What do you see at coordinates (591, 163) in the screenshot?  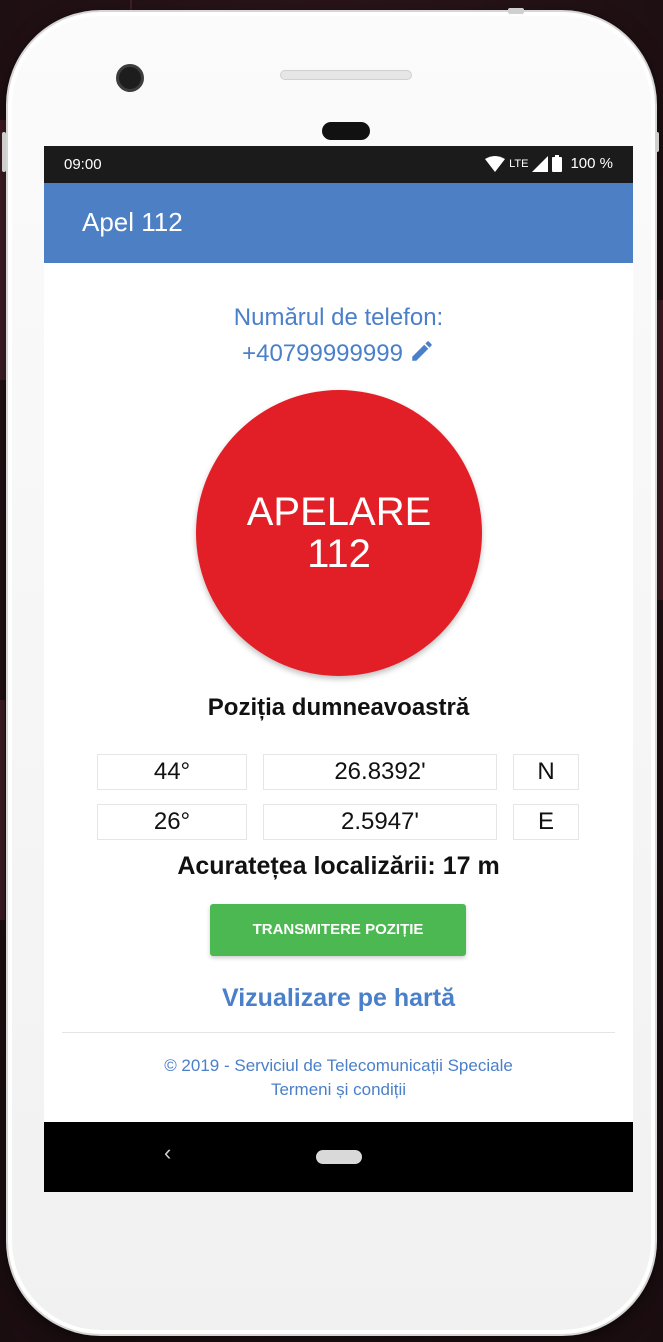 I see `battery-percent: 100 %` at bounding box center [591, 163].